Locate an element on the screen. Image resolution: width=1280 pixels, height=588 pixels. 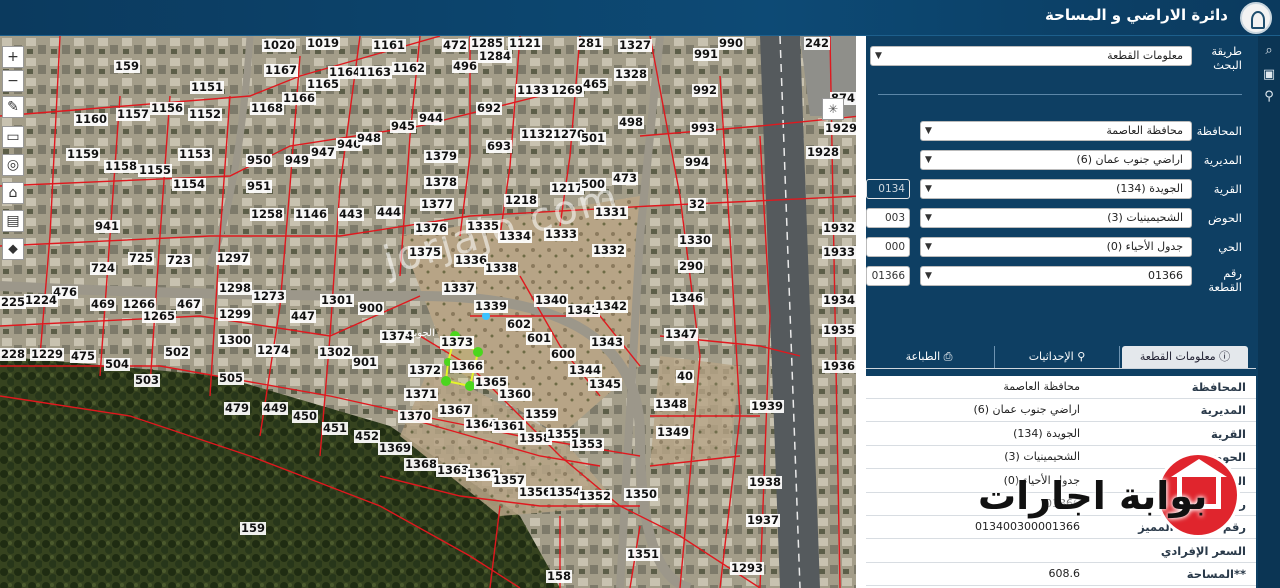
plot-number-label: 1352 is located at coordinates (595, 496).